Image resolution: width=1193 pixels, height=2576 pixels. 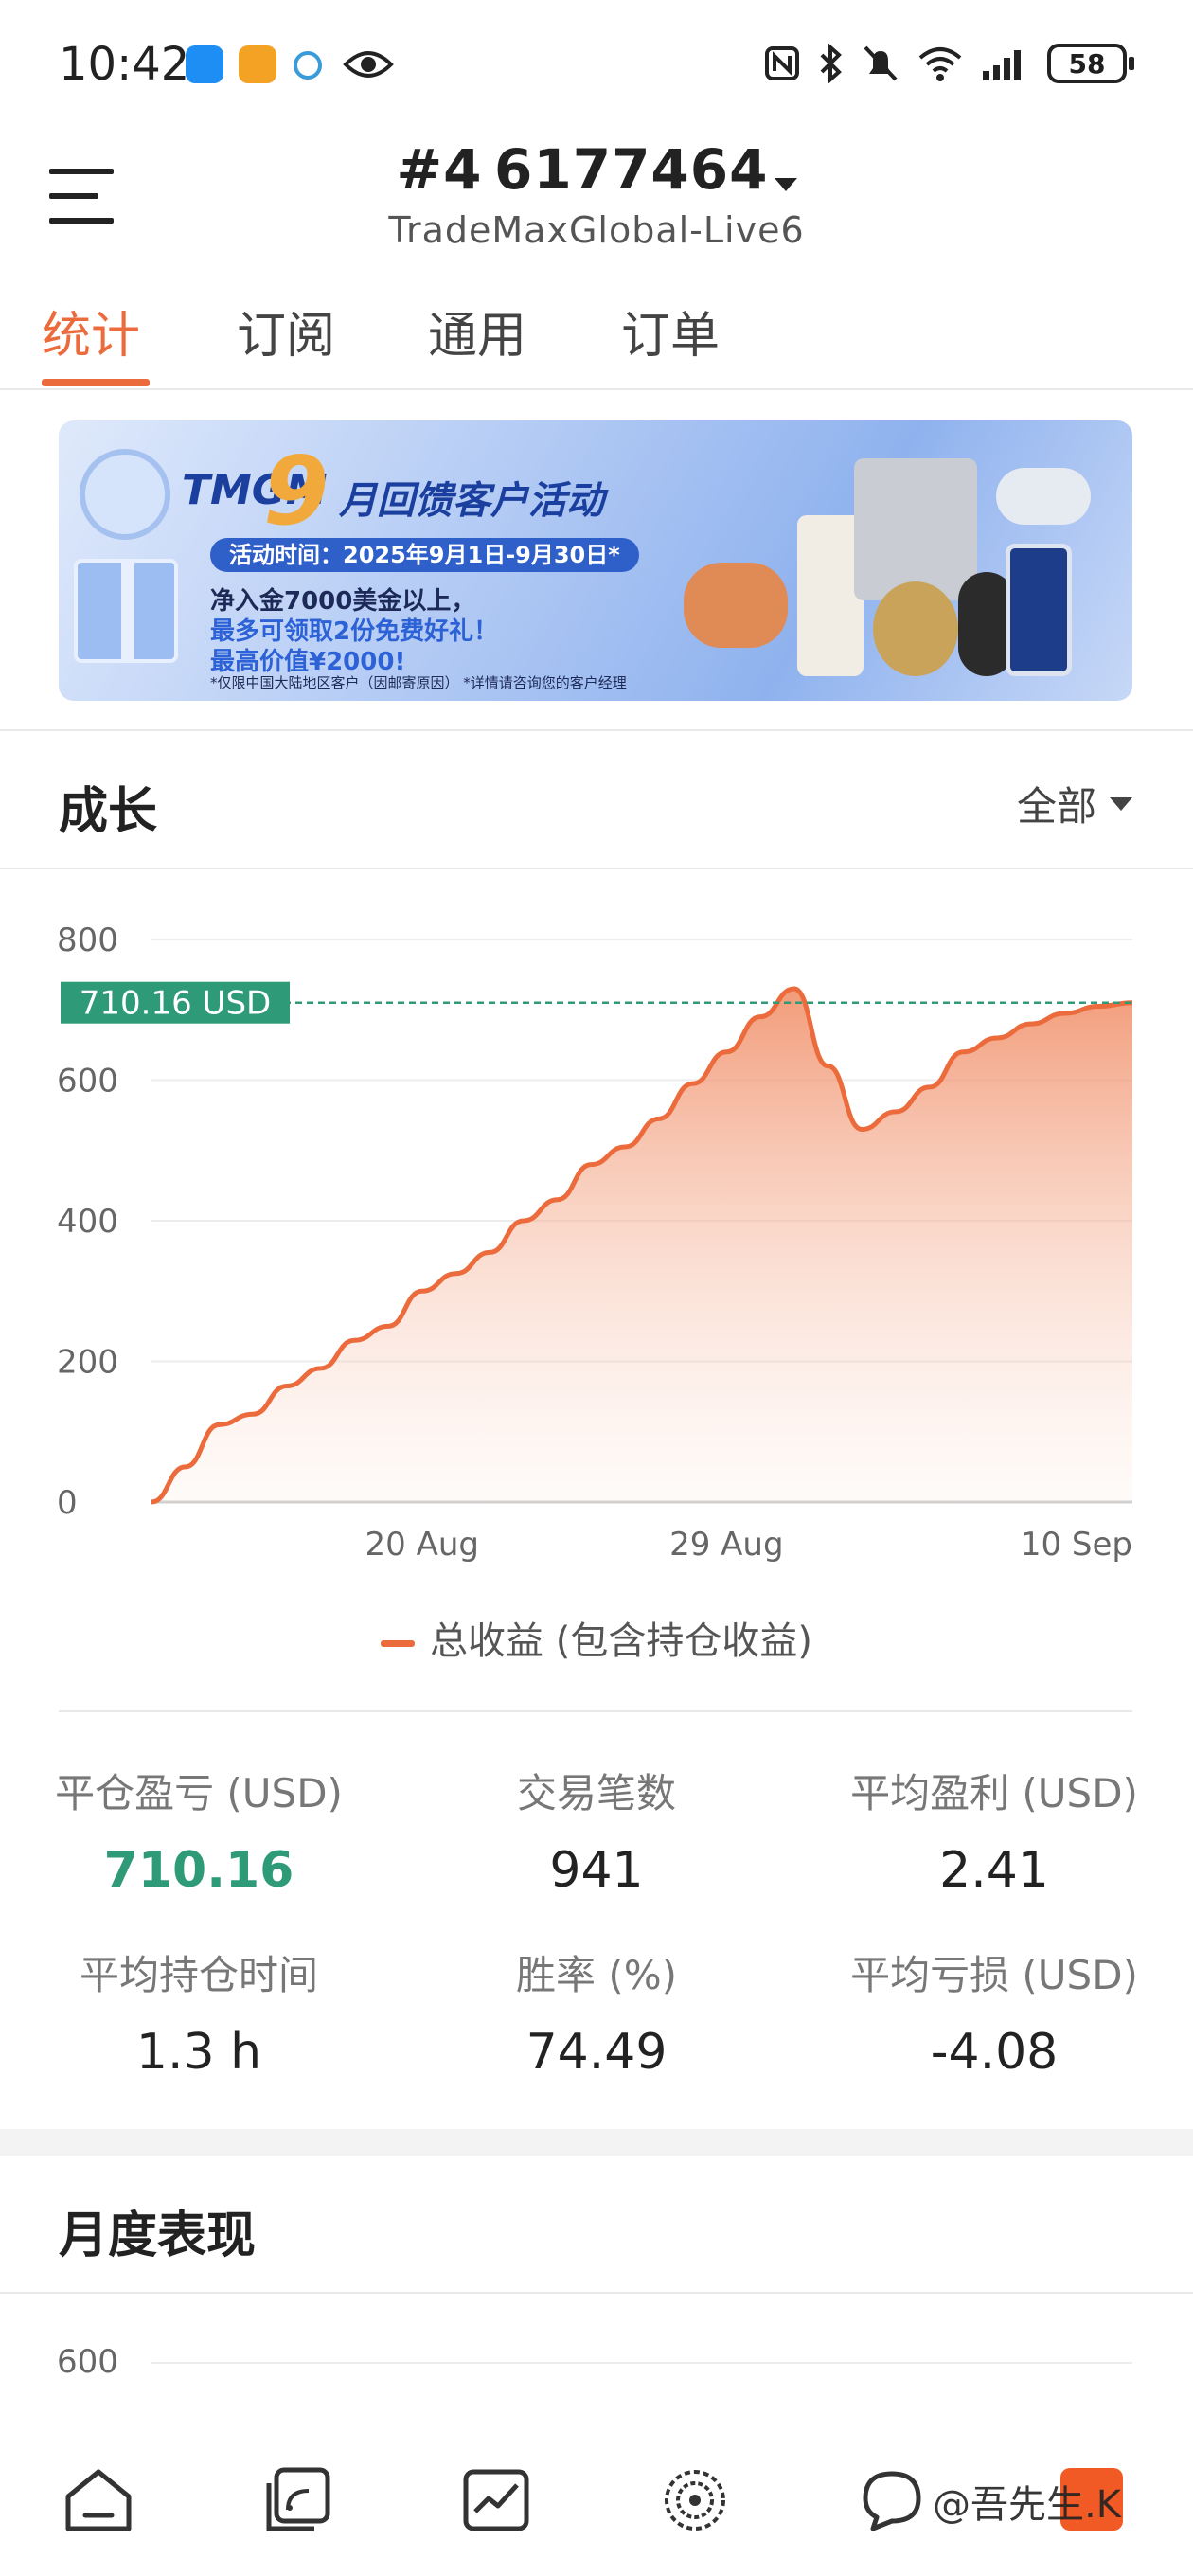 What do you see at coordinates (892, 572) in the screenshot?
I see `prize-products-graphic` at bounding box center [892, 572].